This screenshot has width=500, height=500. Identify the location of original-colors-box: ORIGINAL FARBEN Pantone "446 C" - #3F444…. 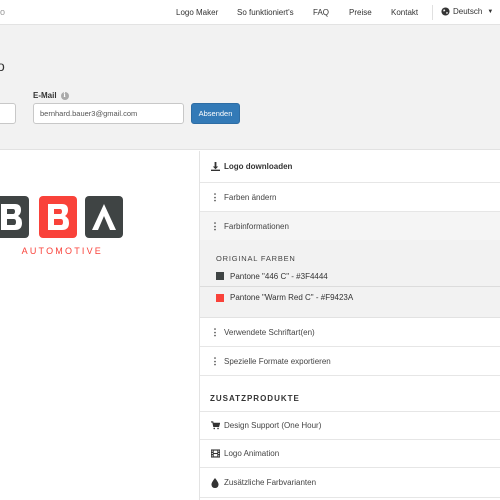
(350, 279).